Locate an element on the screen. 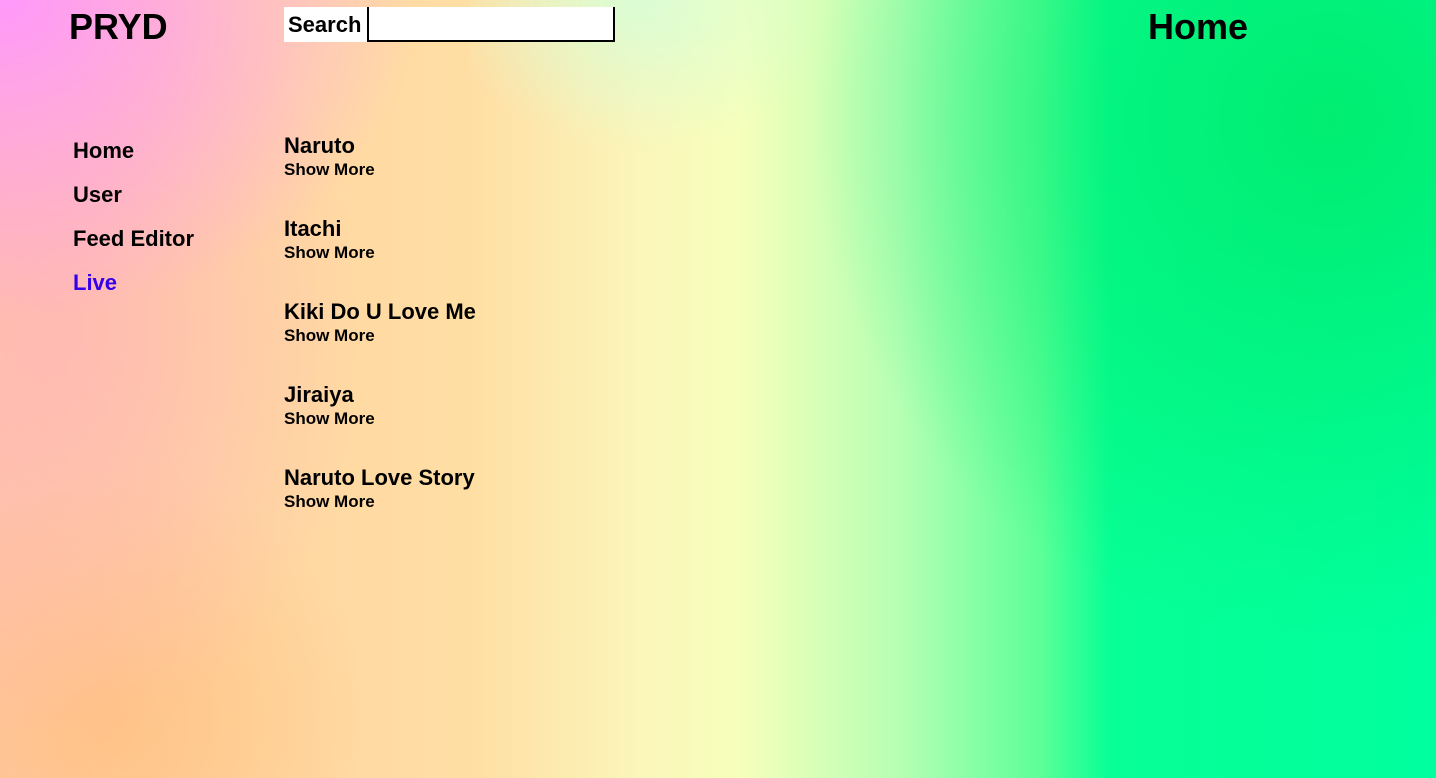 The height and width of the screenshot is (778, 1436). search-input is located at coordinates (492, 24).